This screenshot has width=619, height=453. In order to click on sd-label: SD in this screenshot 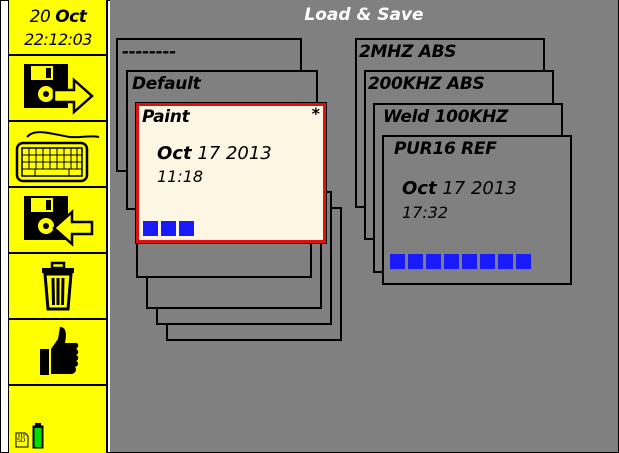, I will do `click(21, 440)`.